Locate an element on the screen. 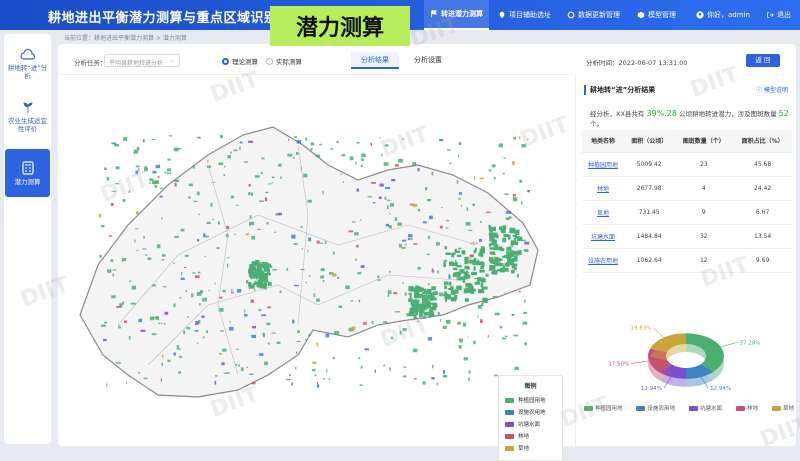 The width and height of the screenshot is (800, 461). land-type-link: 种植园用地 is located at coordinates (603, 164).